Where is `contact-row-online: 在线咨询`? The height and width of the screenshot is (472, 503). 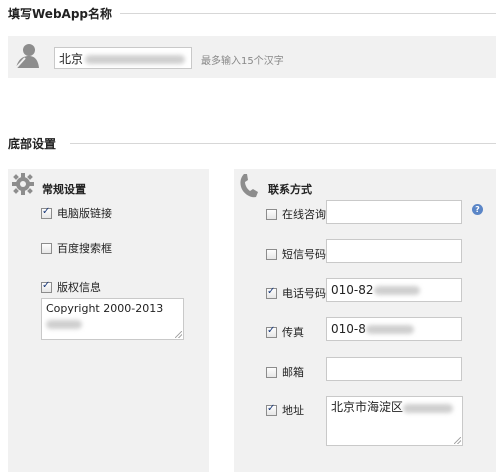
contact-row-online: 在线咨询 is located at coordinates (296, 214).